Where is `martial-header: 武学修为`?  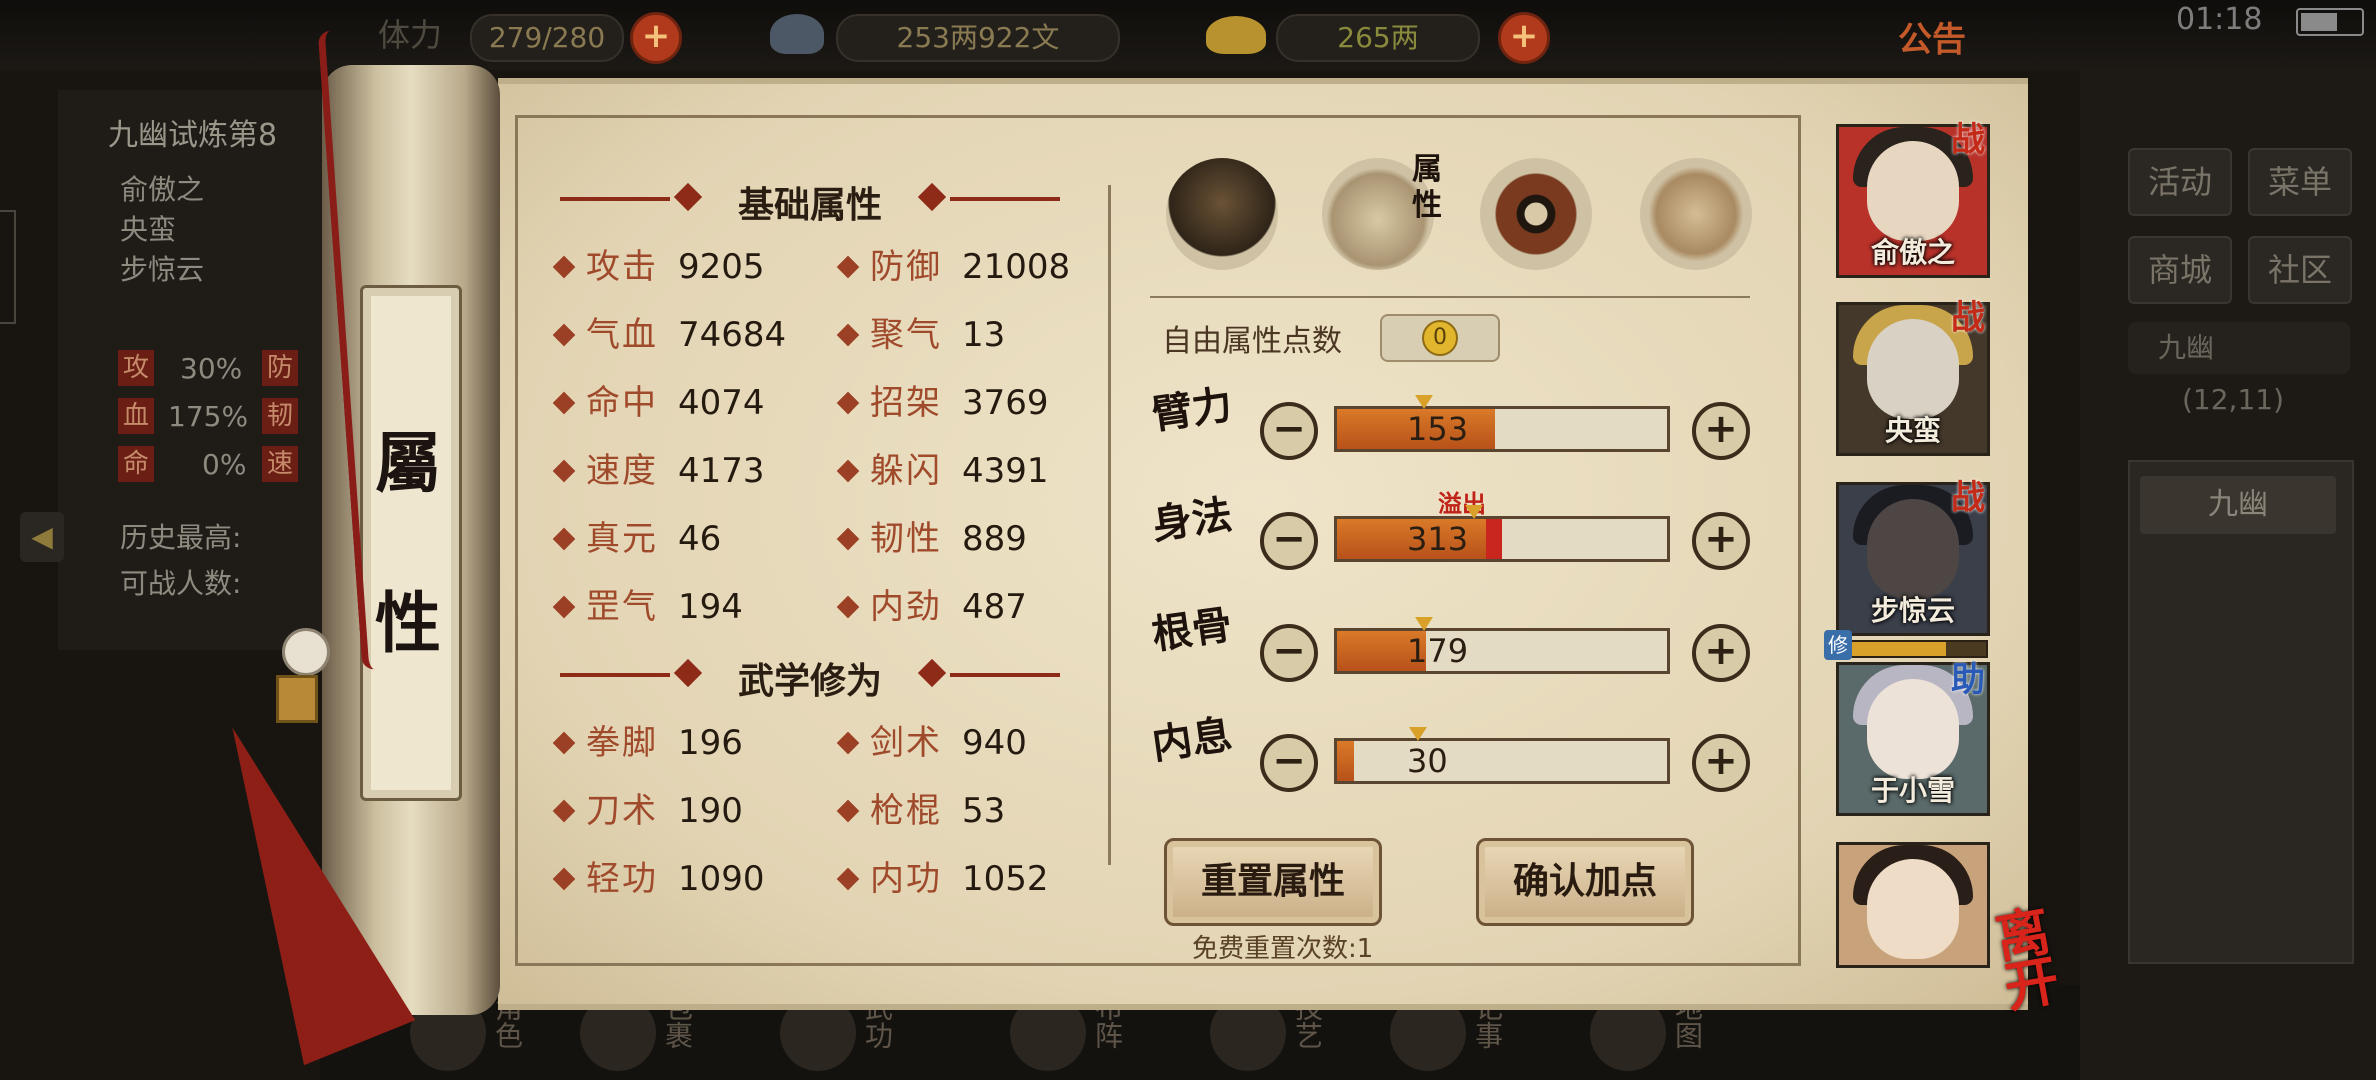 martial-header: 武学修为 is located at coordinates (810, 676).